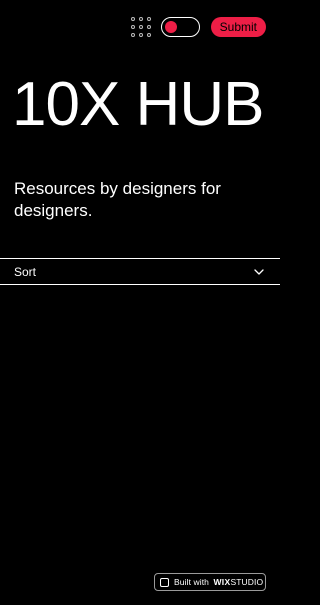 This screenshot has width=320, height=605. Describe the element at coordinates (25, 271) in the screenshot. I see `sort-label: Sort` at that location.